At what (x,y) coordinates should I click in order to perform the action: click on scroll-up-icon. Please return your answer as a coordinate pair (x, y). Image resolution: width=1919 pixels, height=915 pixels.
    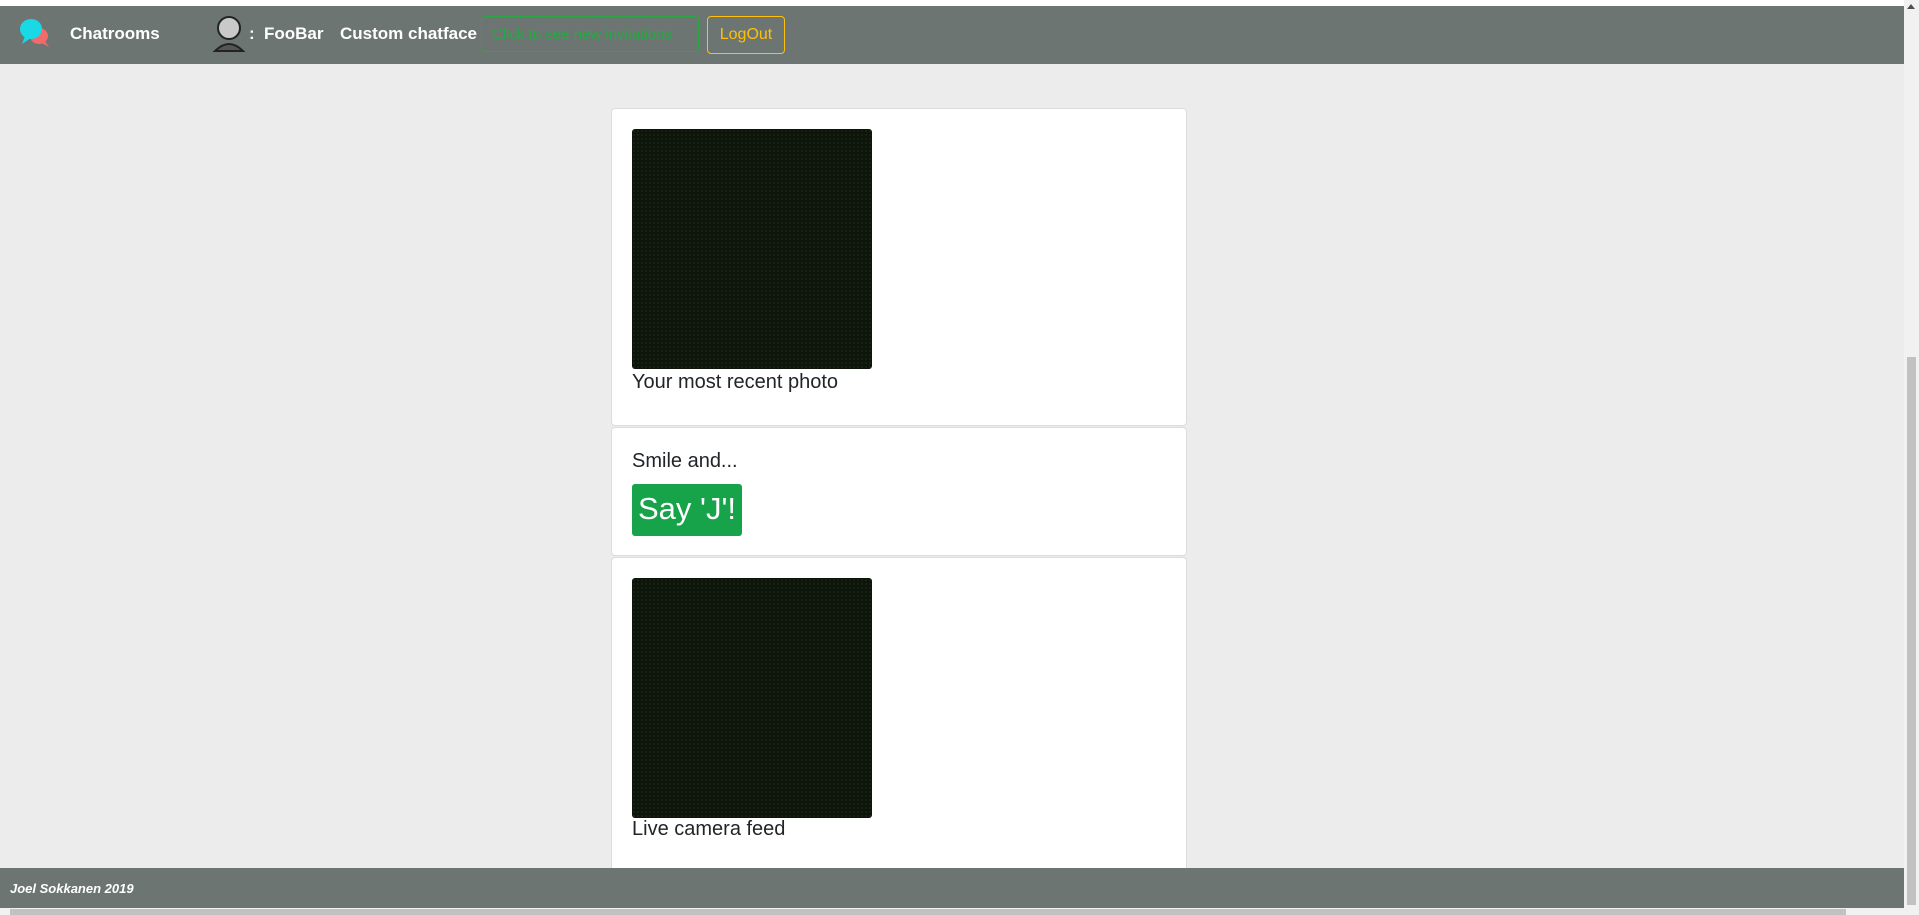
    Looking at the image, I should click on (1911, 6).